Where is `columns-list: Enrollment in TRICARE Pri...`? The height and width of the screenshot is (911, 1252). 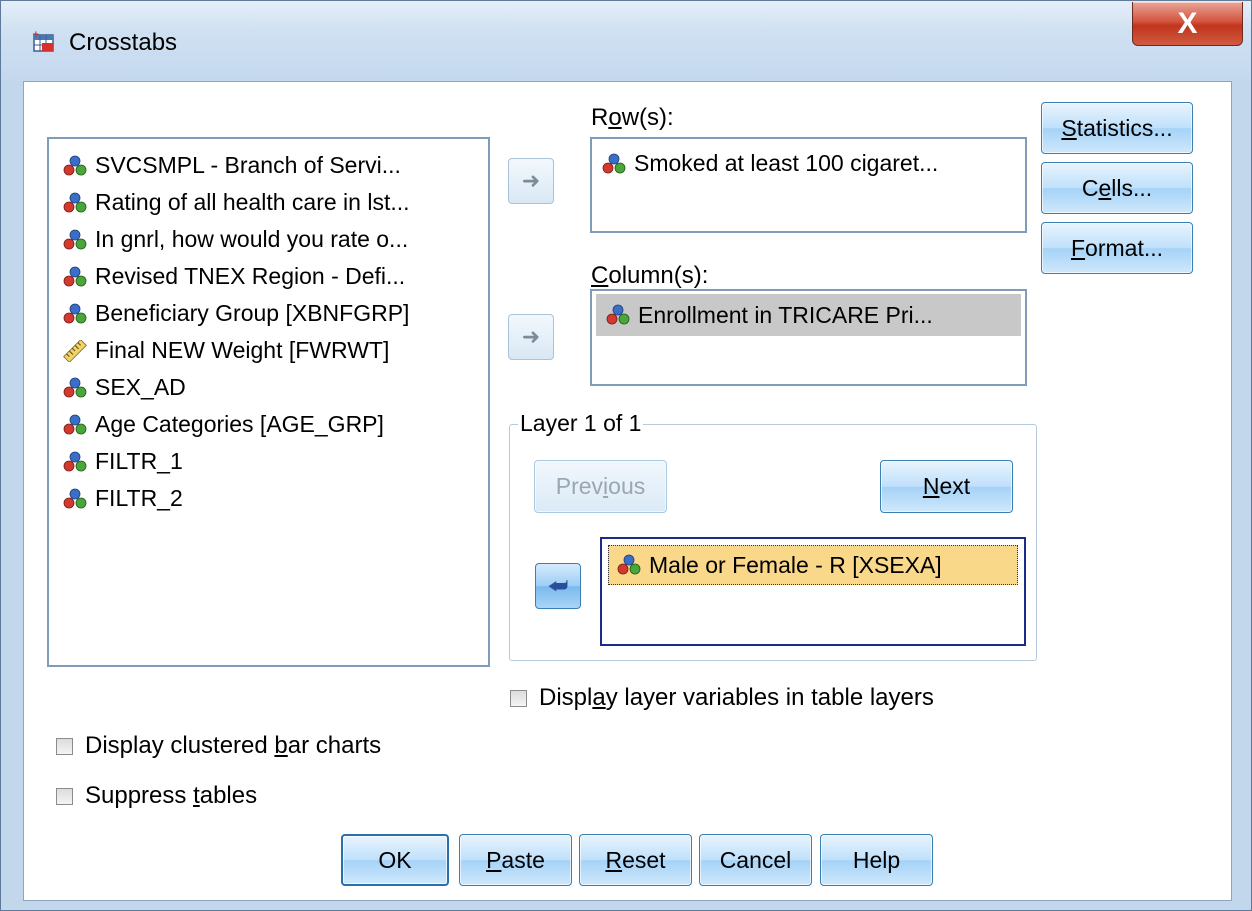
columns-list: Enrollment in TRICARE Pri... is located at coordinates (808, 337).